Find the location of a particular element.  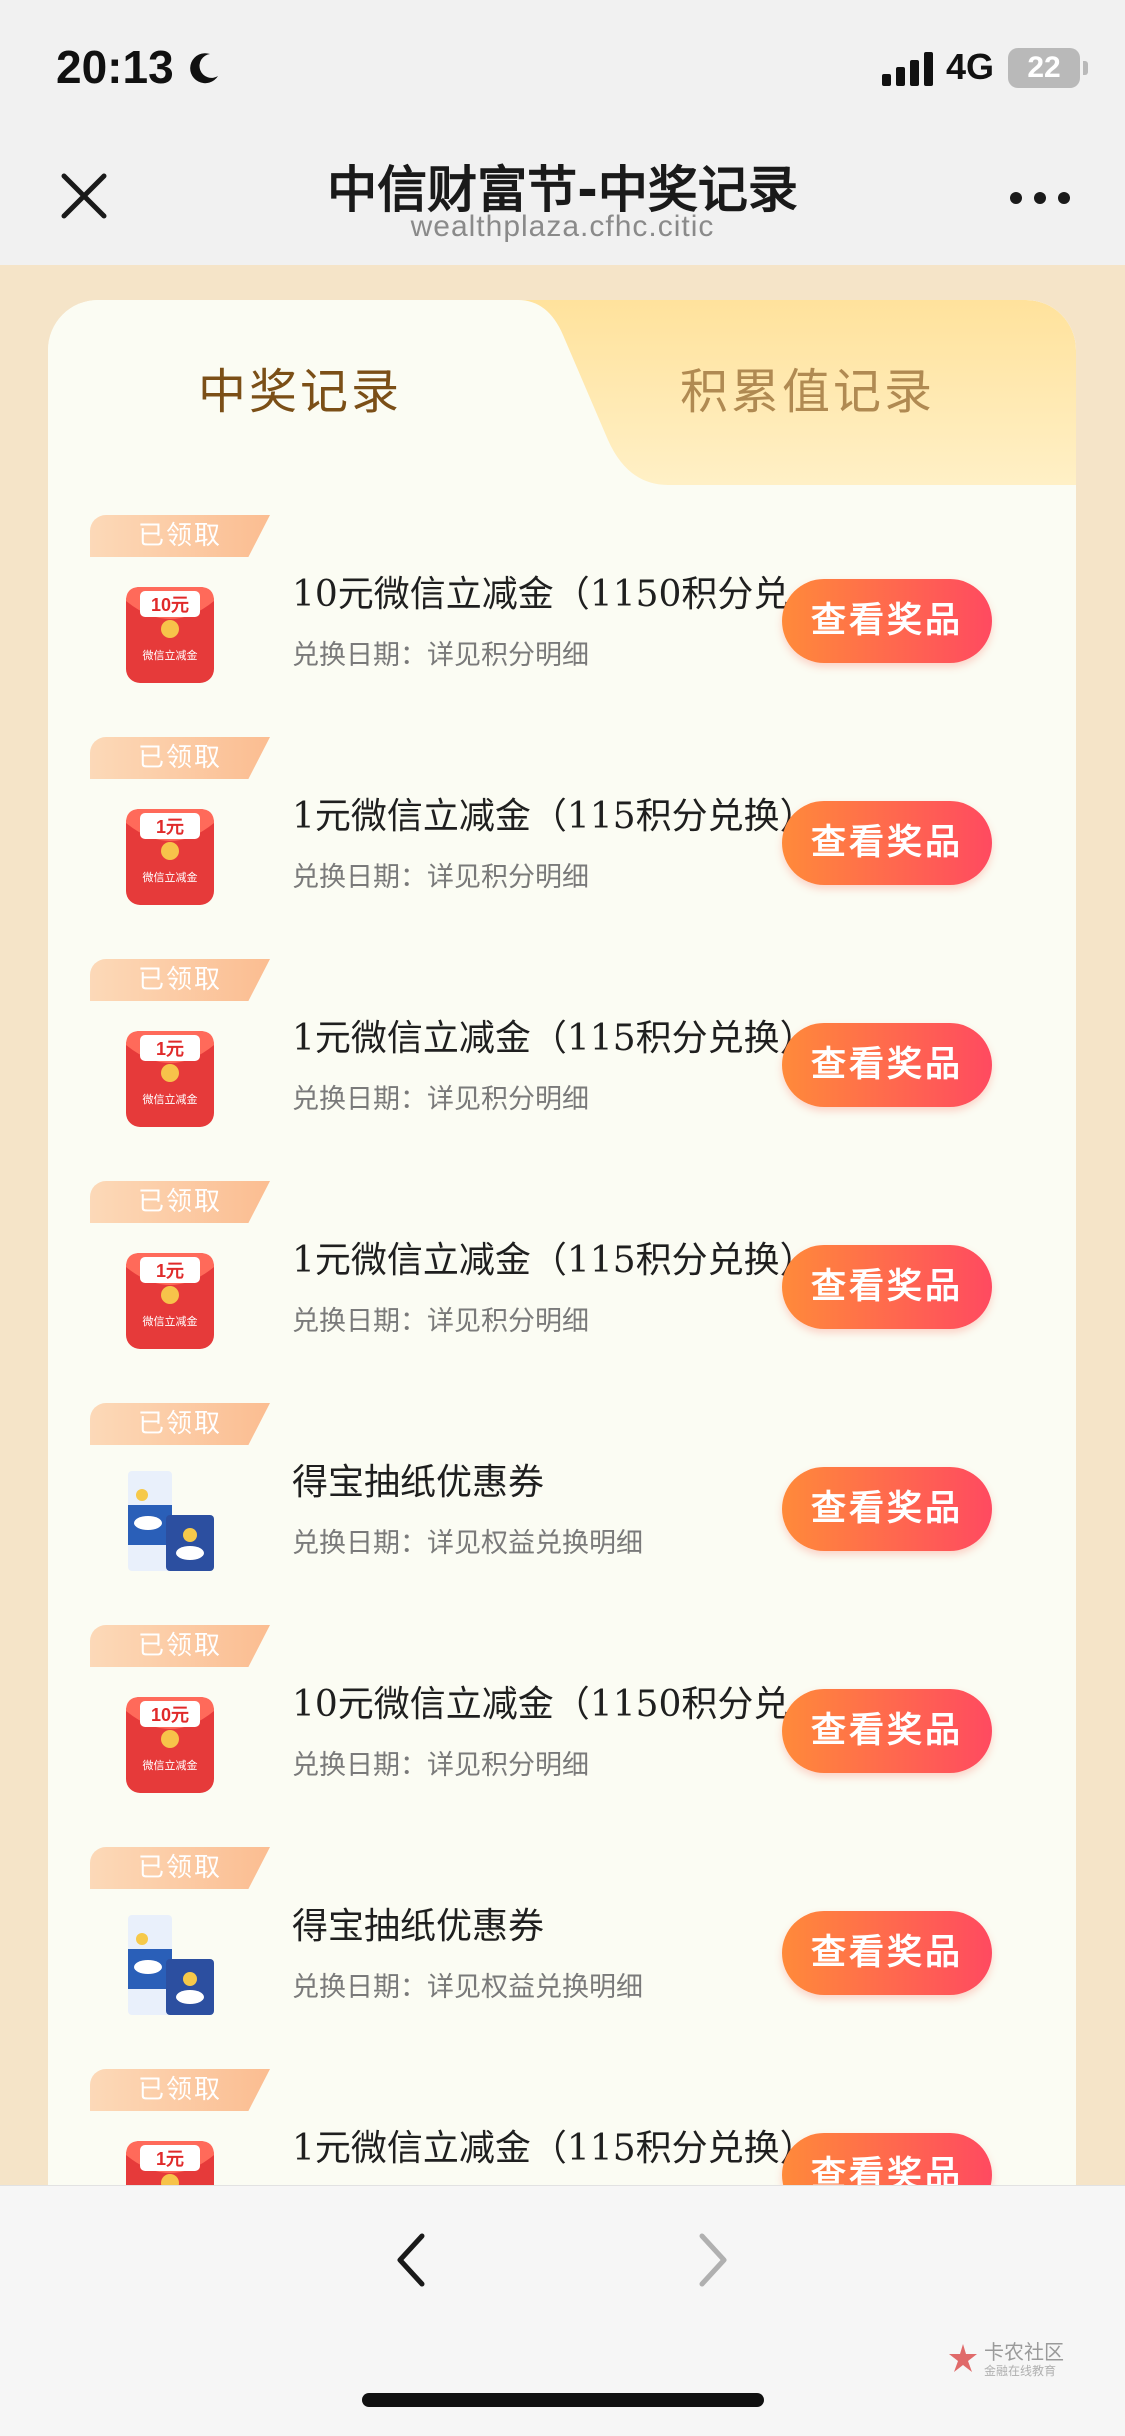

more-icon is located at coordinates (1040, 198).